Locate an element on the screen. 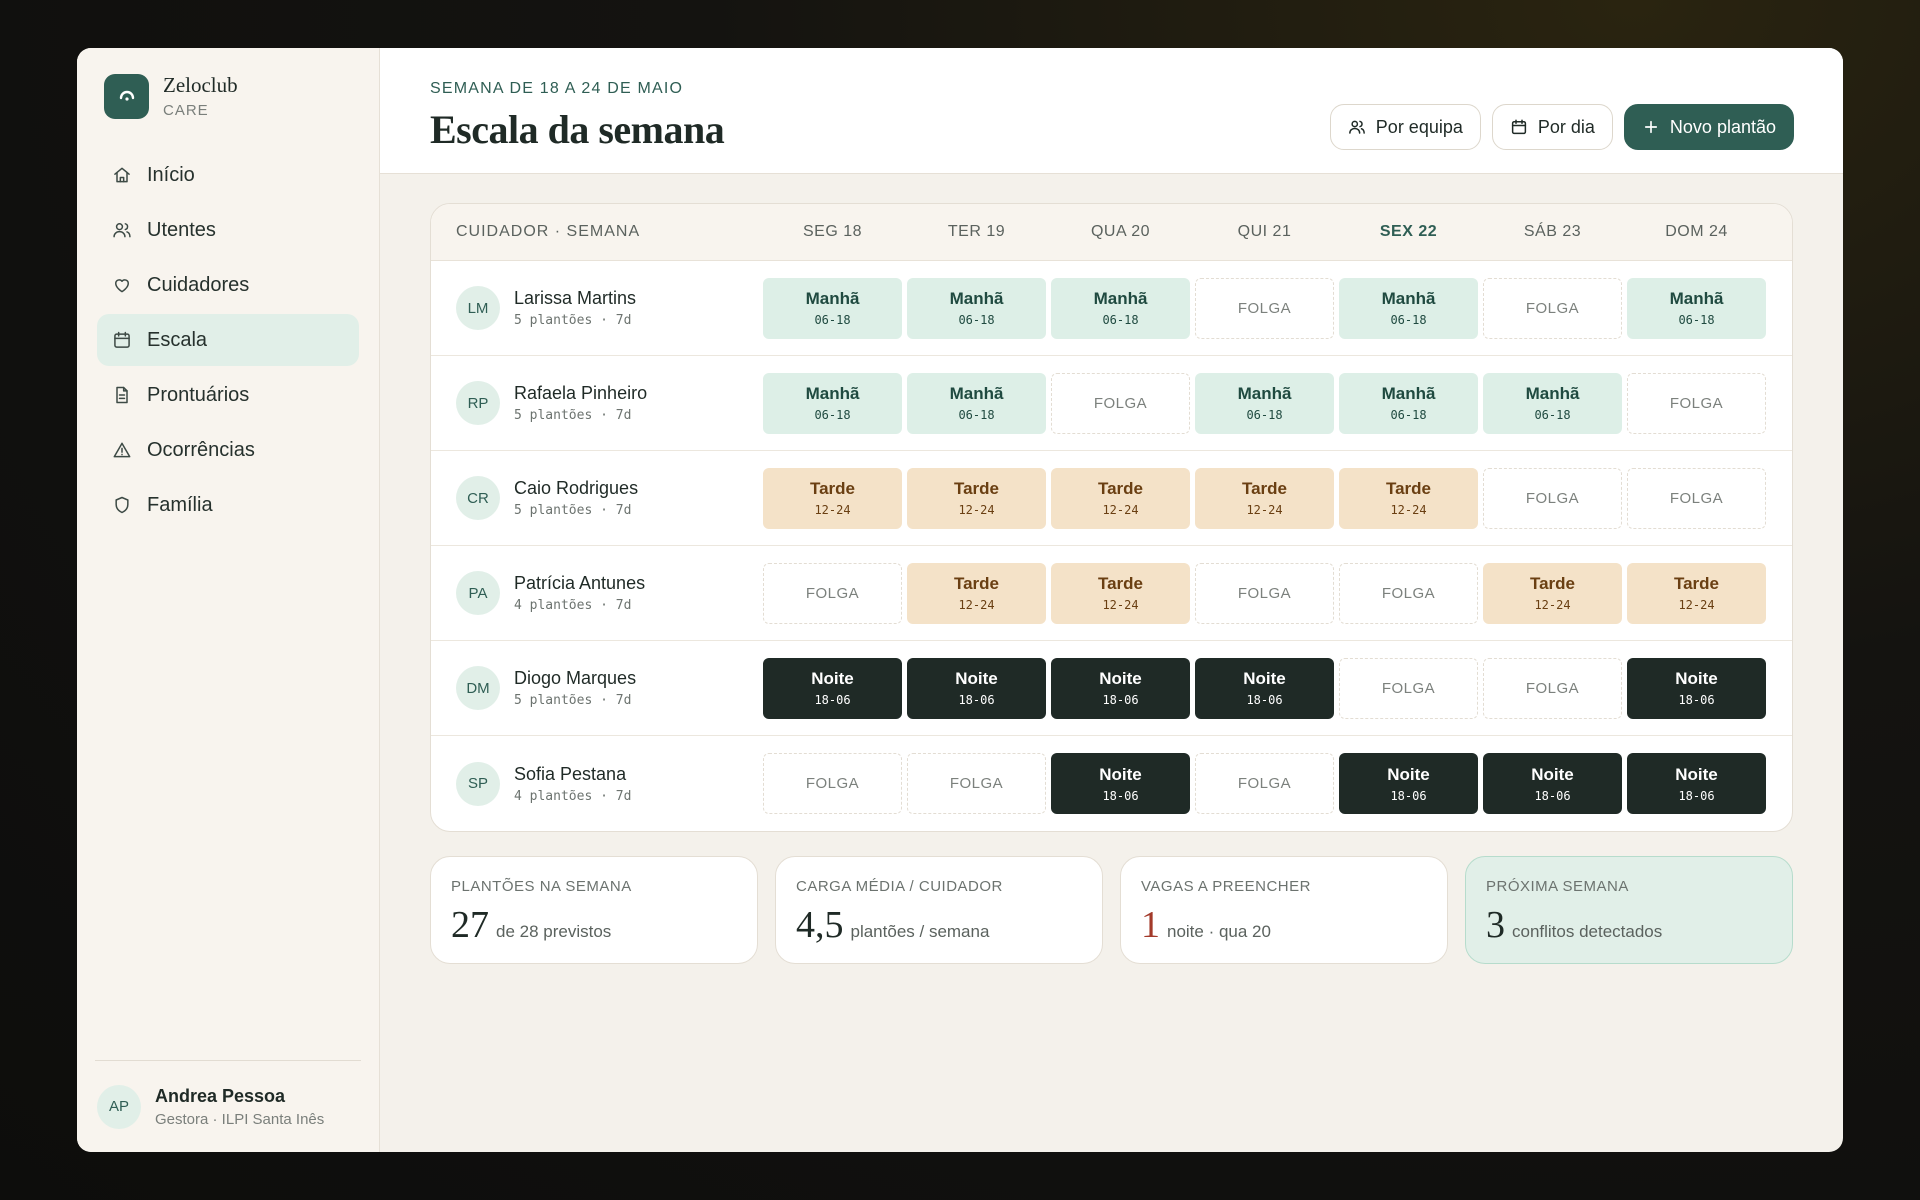 The image size is (1920, 1200). sidebar-item-shield: Família is located at coordinates (228, 505).